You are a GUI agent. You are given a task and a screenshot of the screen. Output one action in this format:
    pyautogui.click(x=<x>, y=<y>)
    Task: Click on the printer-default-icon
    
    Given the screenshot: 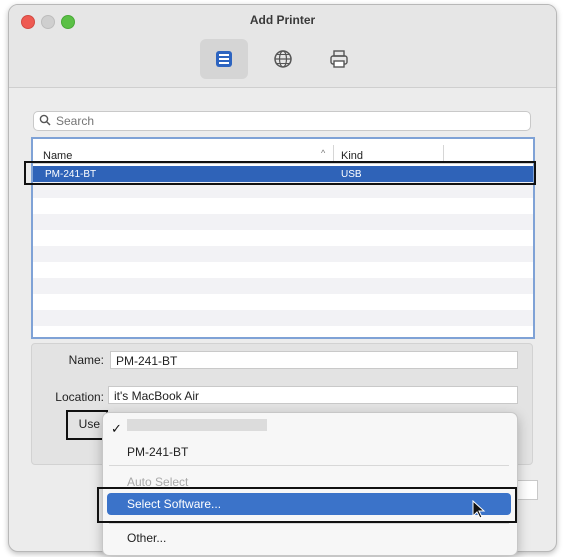 What is the action you would take?
    pyautogui.click(x=224, y=59)
    